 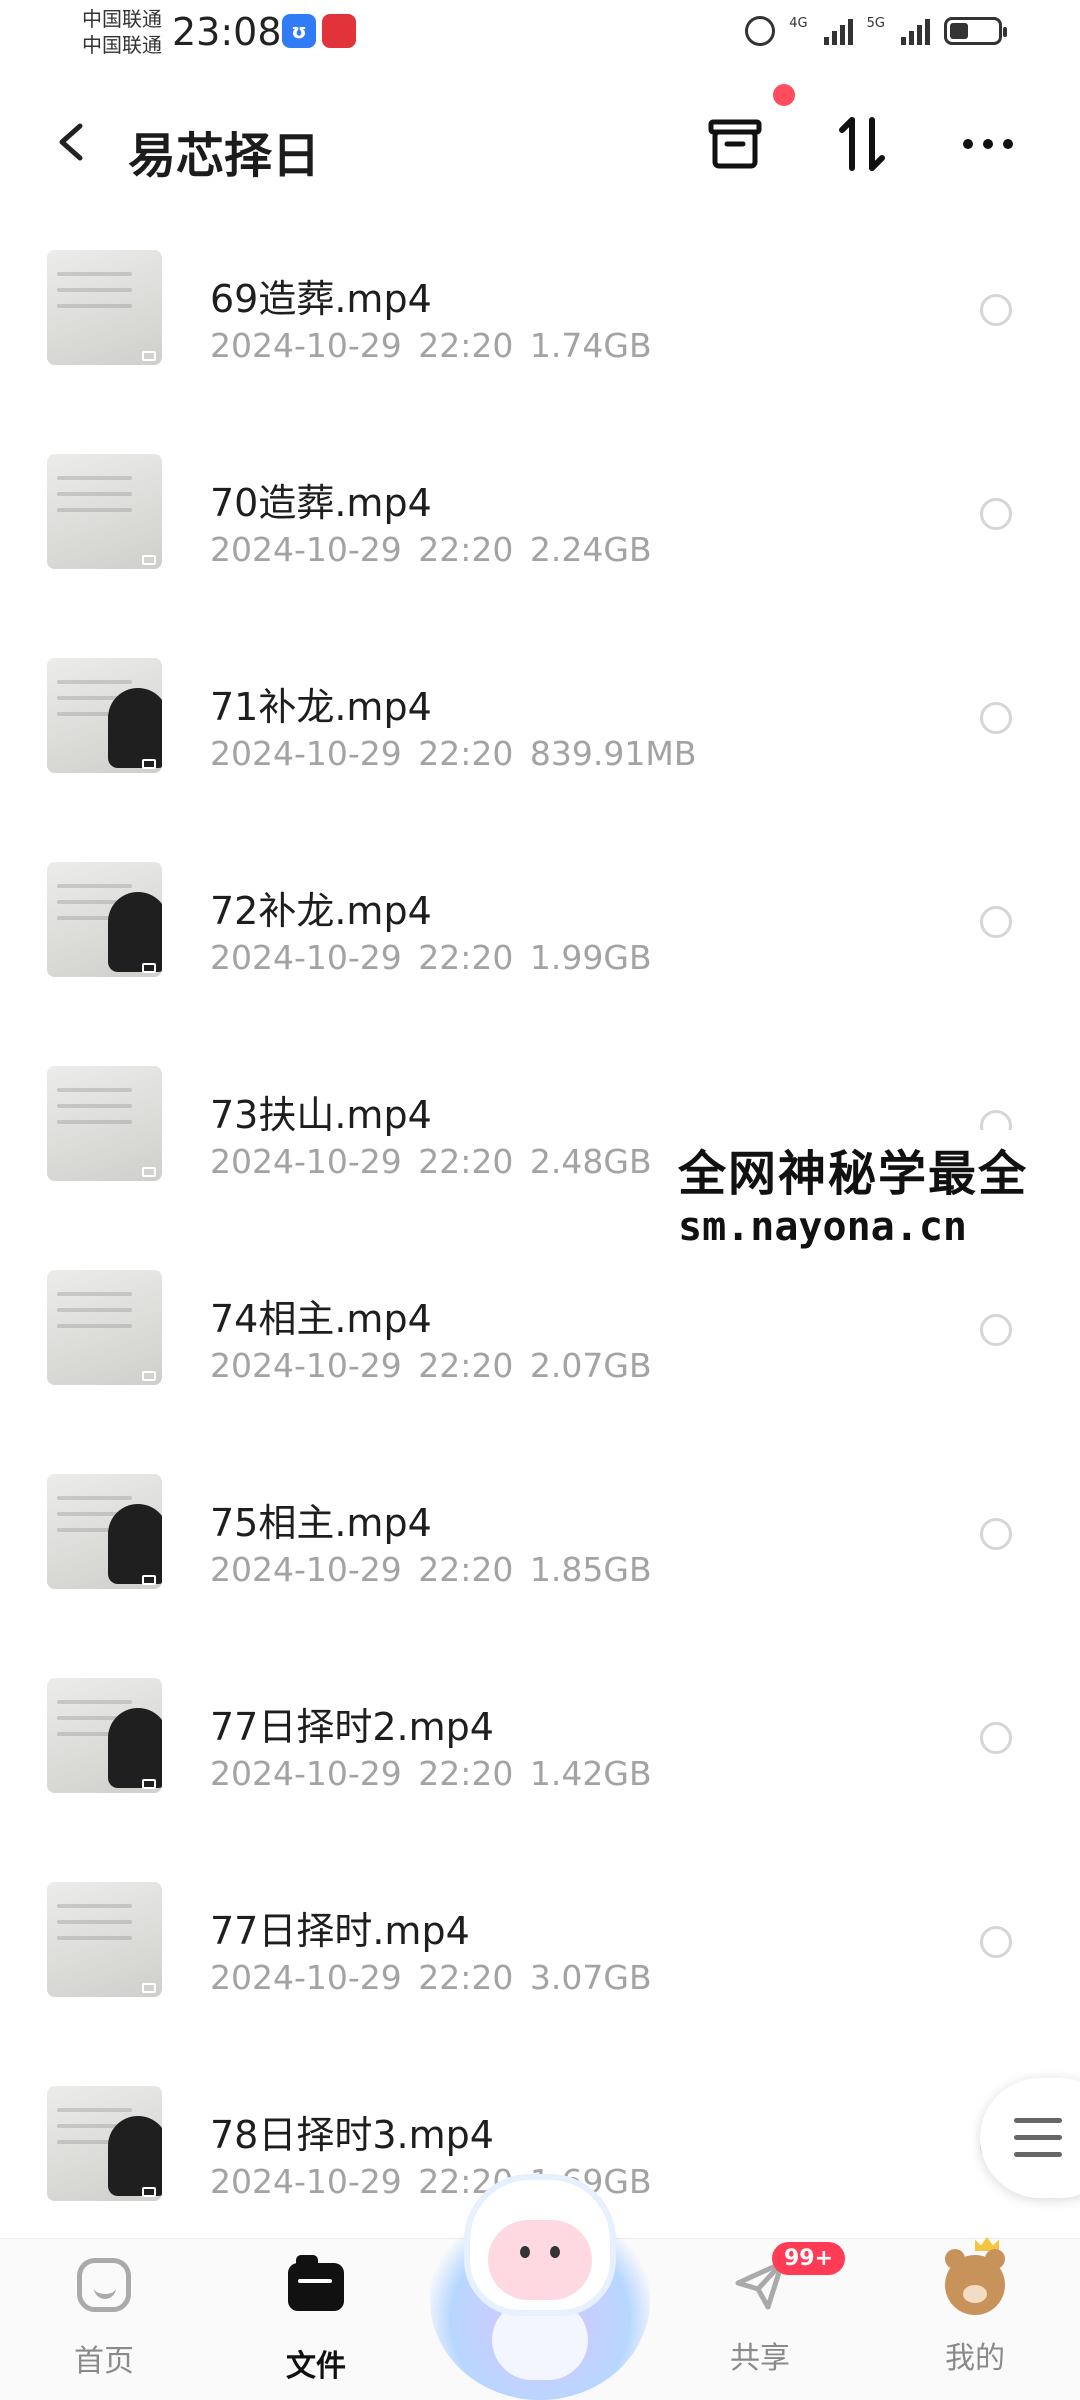 What do you see at coordinates (540, 2290) in the screenshot?
I see `mascot-assistant-button` at bounding box center [540, 2290].